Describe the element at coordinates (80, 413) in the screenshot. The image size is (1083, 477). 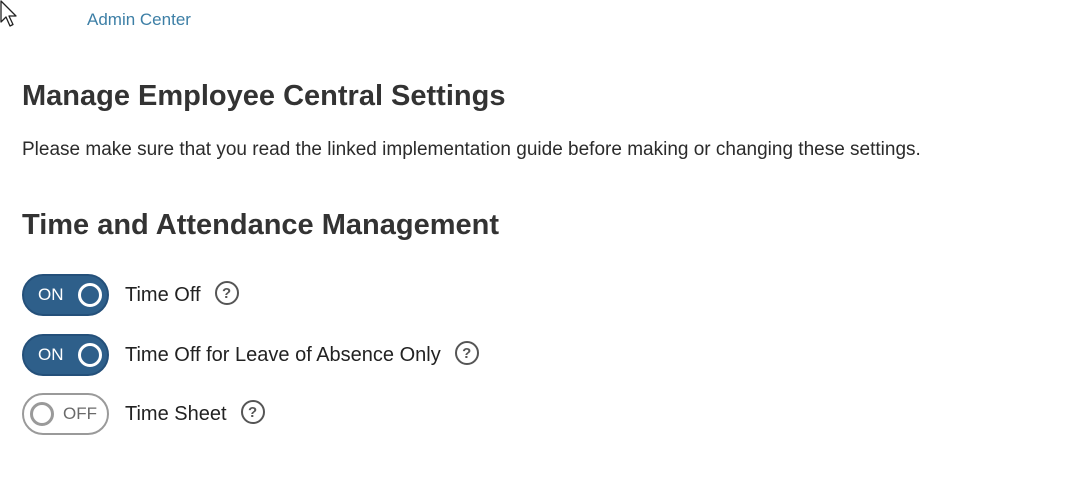
I see `toggle-state-label: OFF` at that location.